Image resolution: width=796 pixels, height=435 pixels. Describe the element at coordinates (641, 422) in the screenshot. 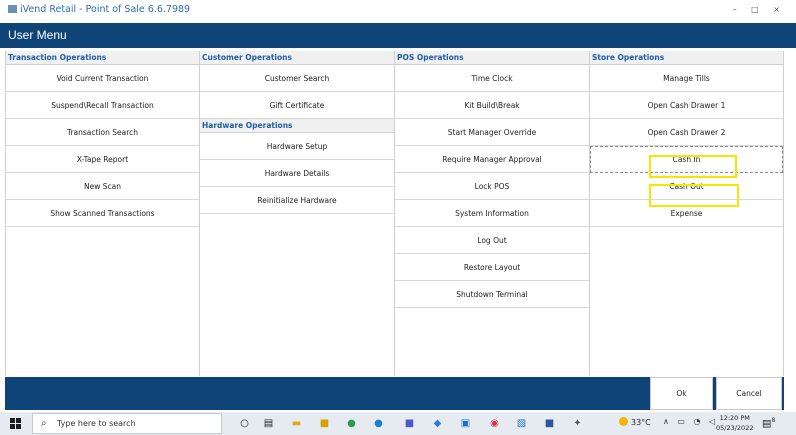

I see `temperature-text: 33°C` at that location.